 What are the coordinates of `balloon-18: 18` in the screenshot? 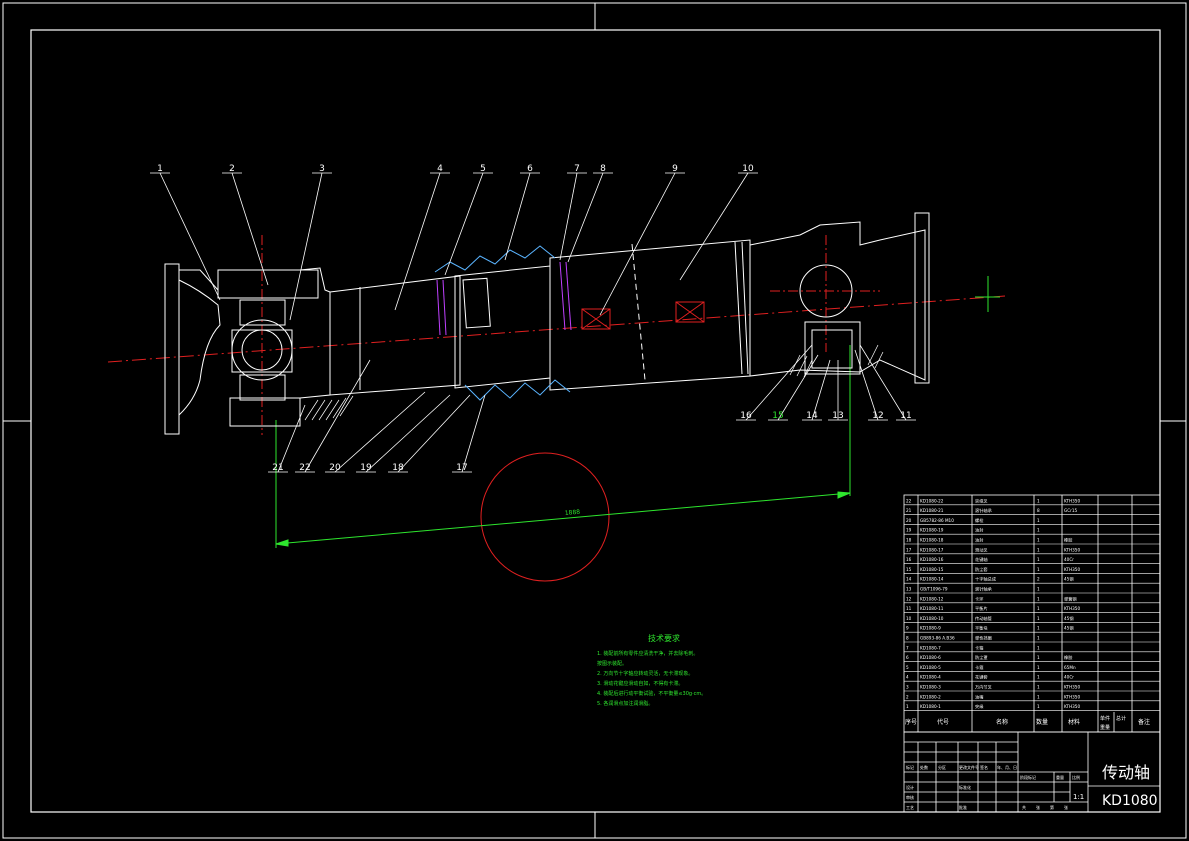 It's located at (398, 468).